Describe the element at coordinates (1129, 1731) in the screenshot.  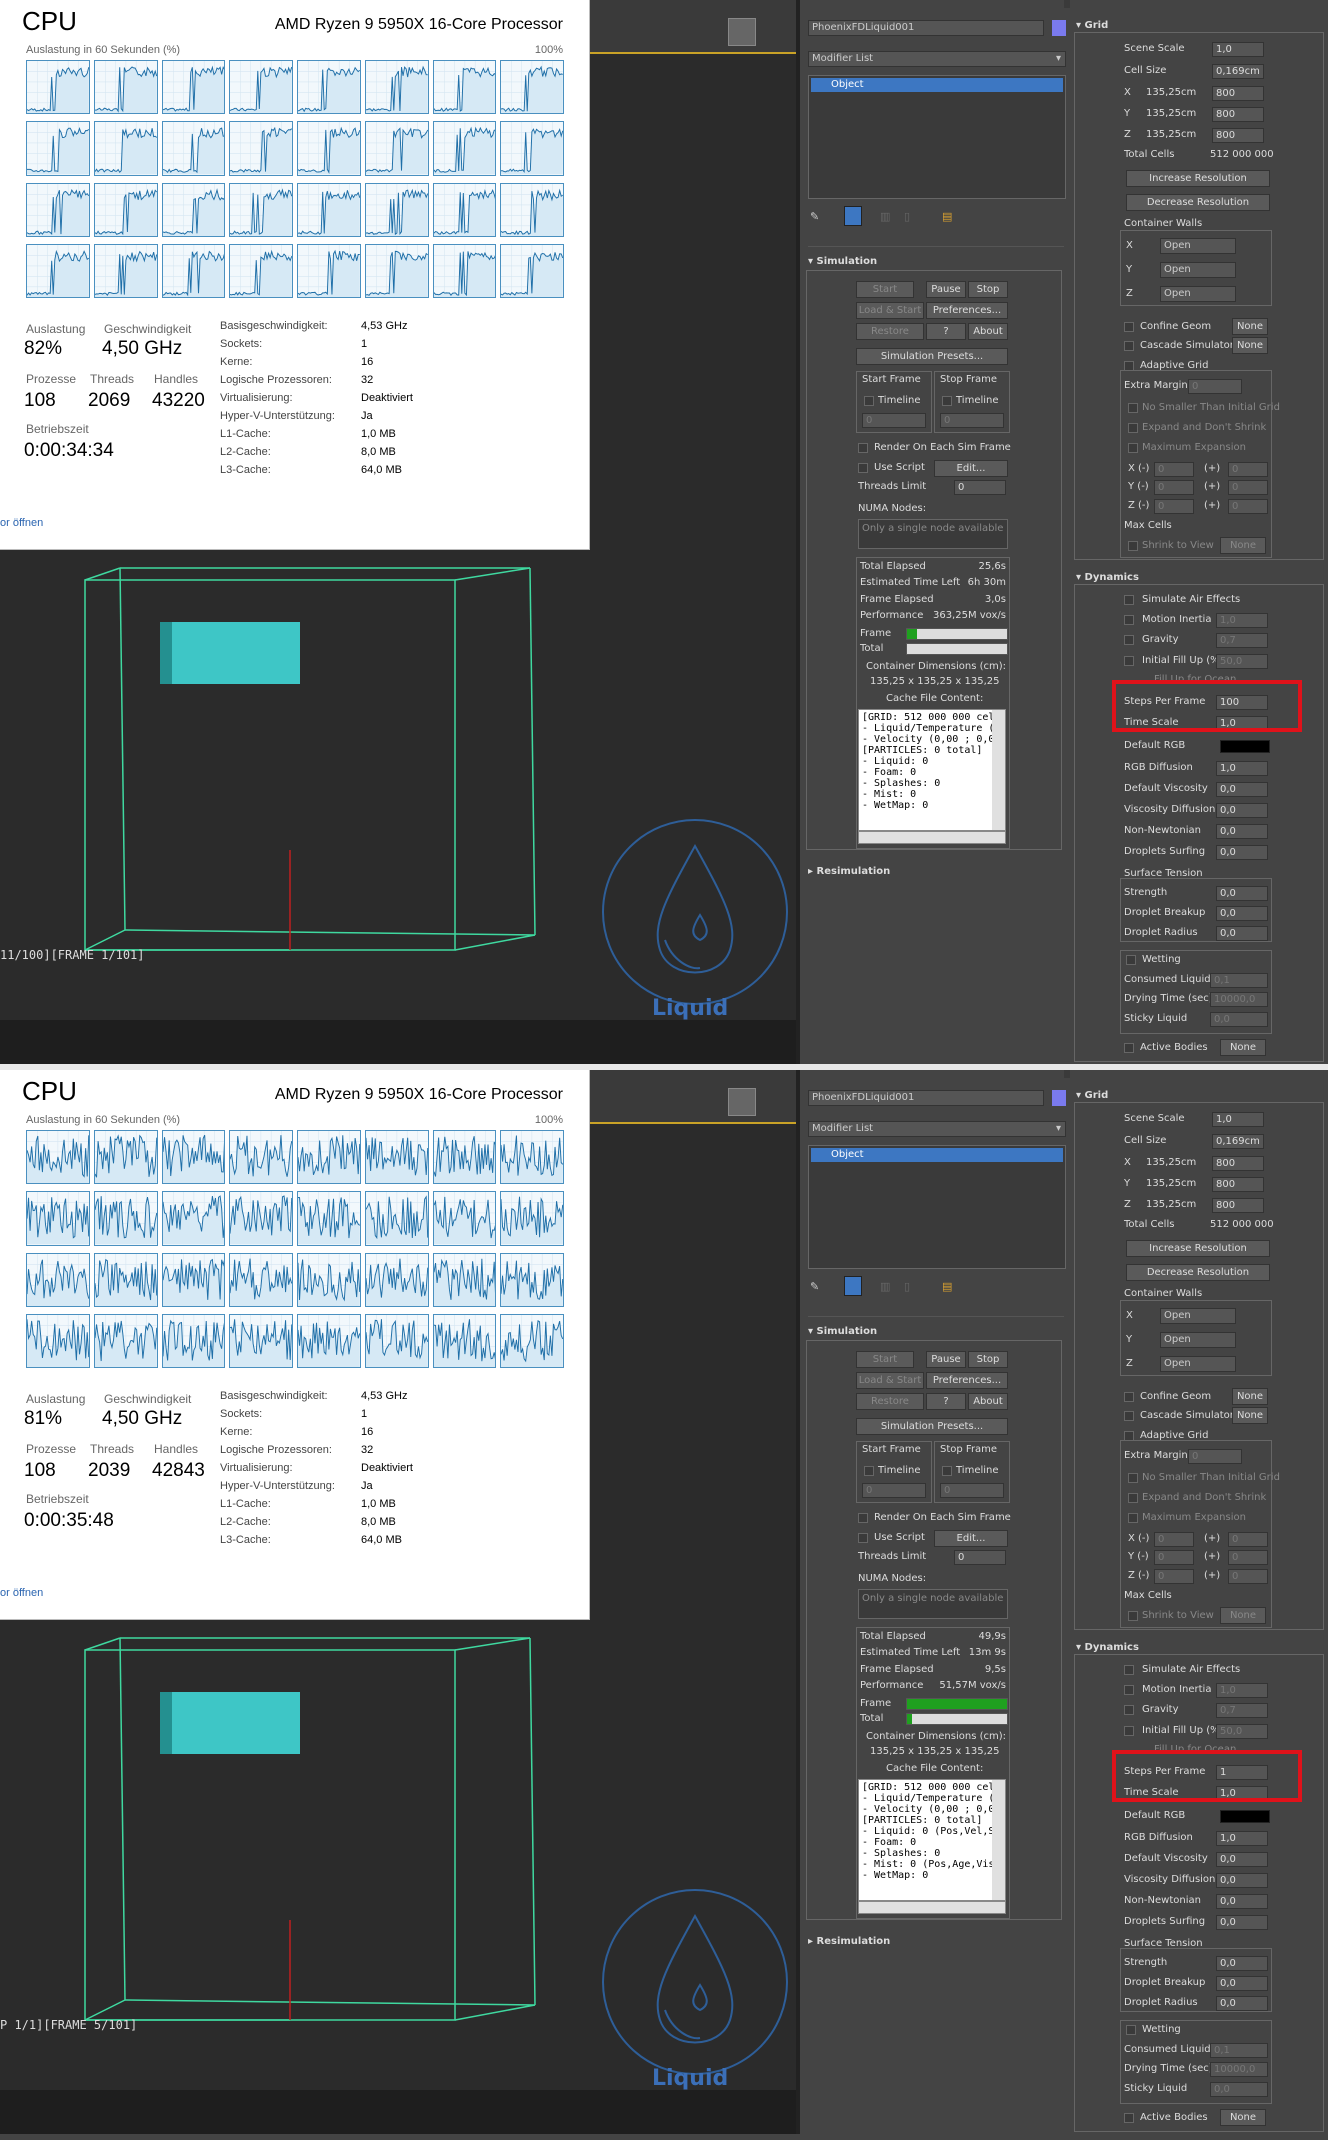
I see `fill-up-checkbox` at that location.